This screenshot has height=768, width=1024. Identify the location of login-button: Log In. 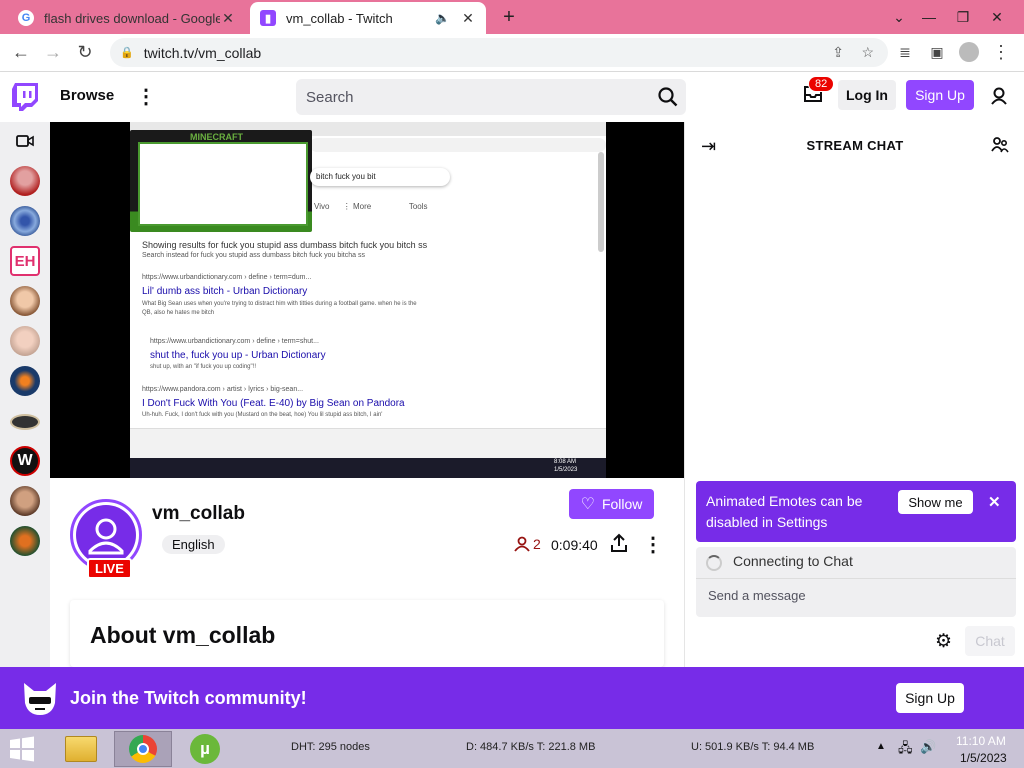
(867, 95).